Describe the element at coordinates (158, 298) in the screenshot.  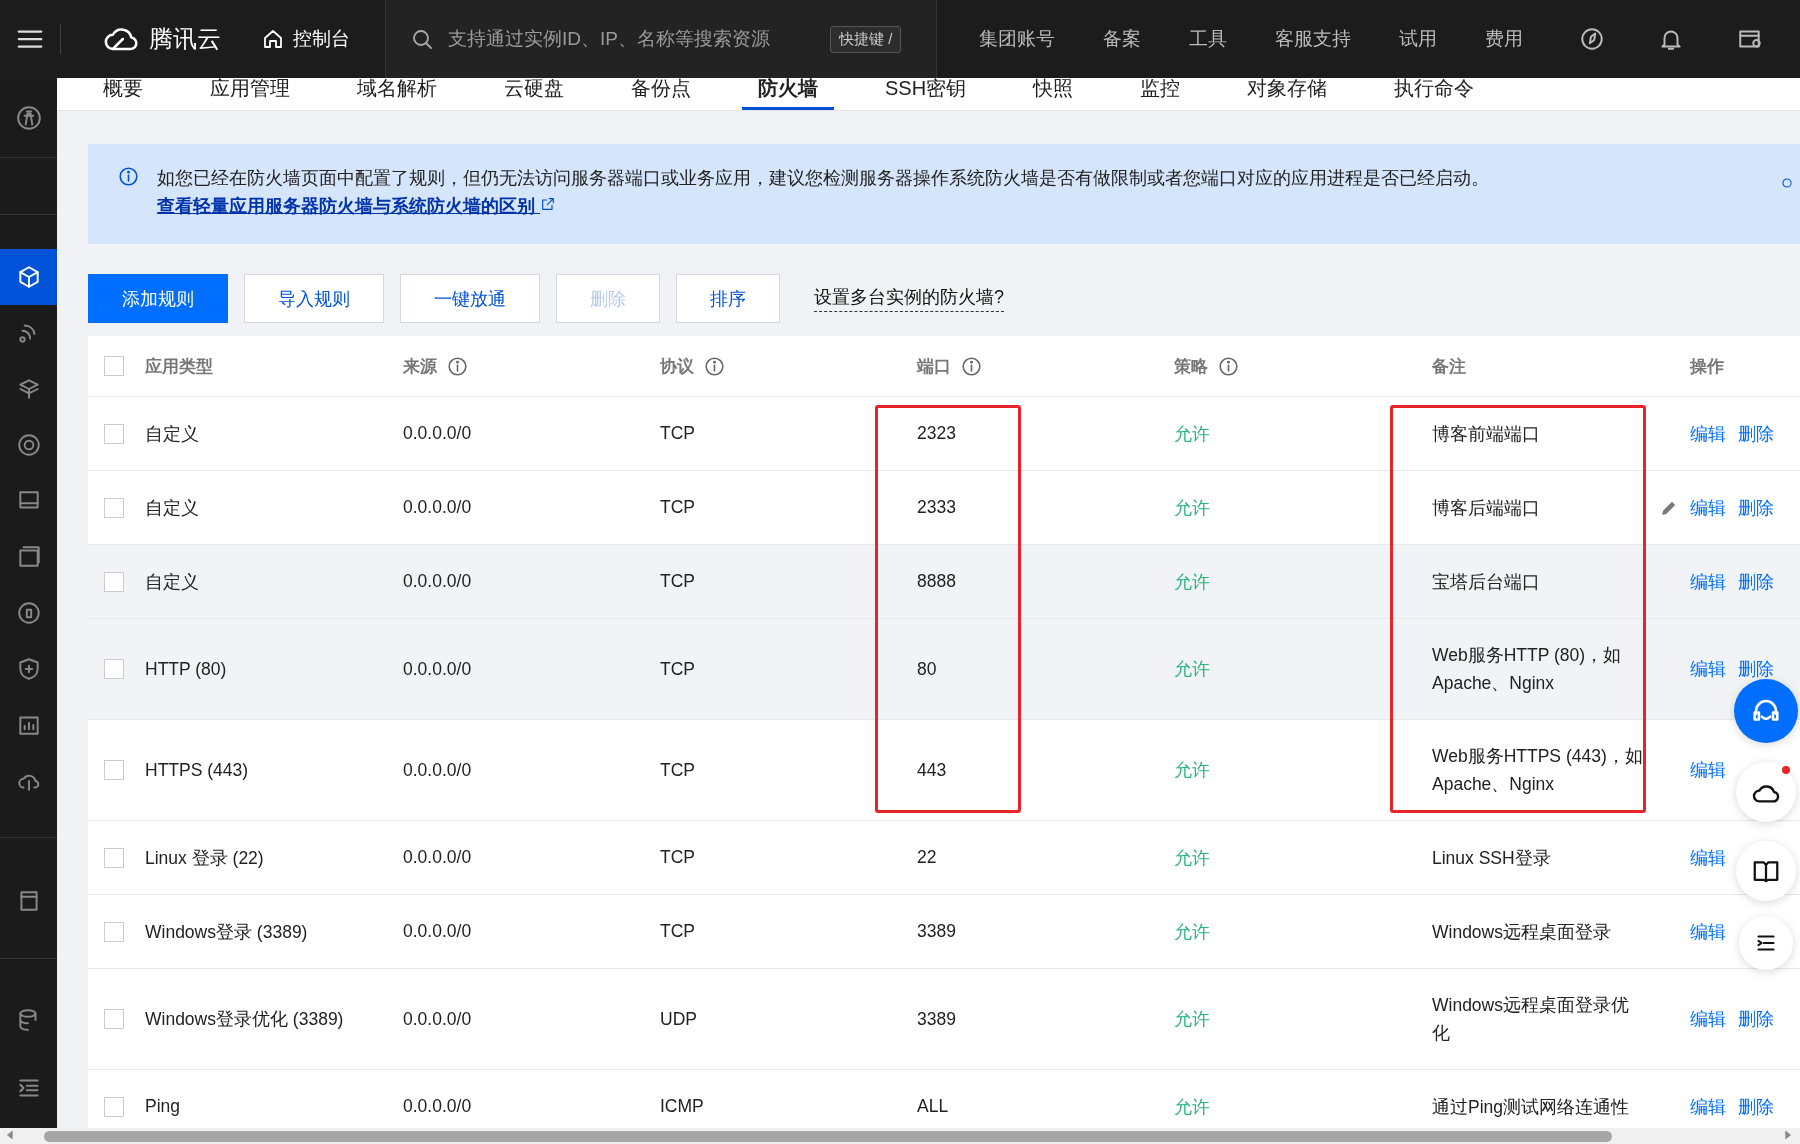
I see `toolbar-button: 添加规则` at that location.